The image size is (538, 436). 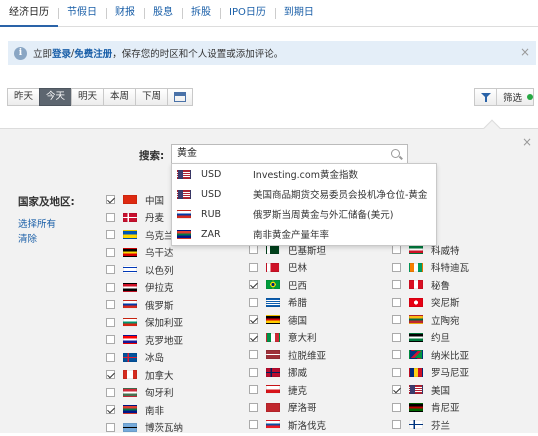 I want to click on country-item: 摩洛哥, so click(x=319, y=408).